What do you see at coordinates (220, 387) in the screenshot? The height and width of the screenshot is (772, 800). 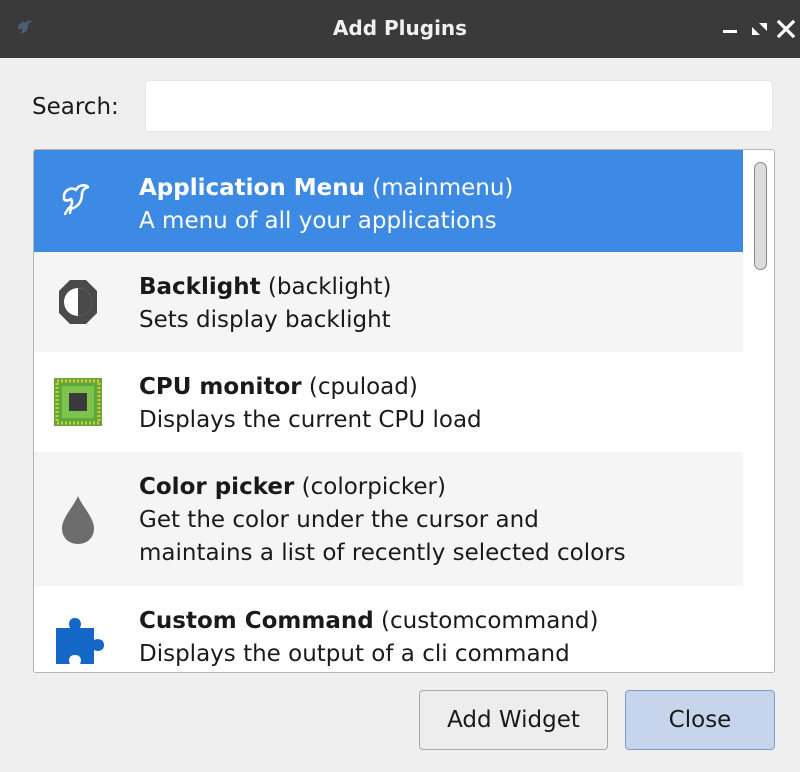 I see `plugin-name: CPU monitor` at bounding box center [220, 387].